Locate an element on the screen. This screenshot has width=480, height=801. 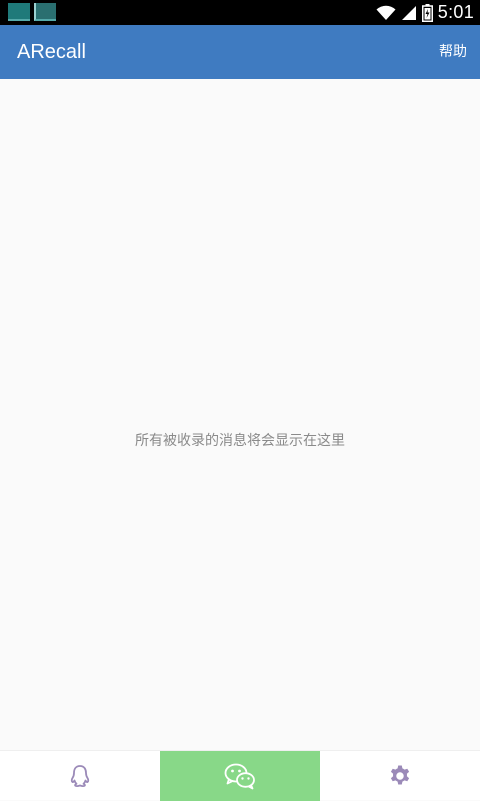
tab-settings is located at coordinates (400, 776).